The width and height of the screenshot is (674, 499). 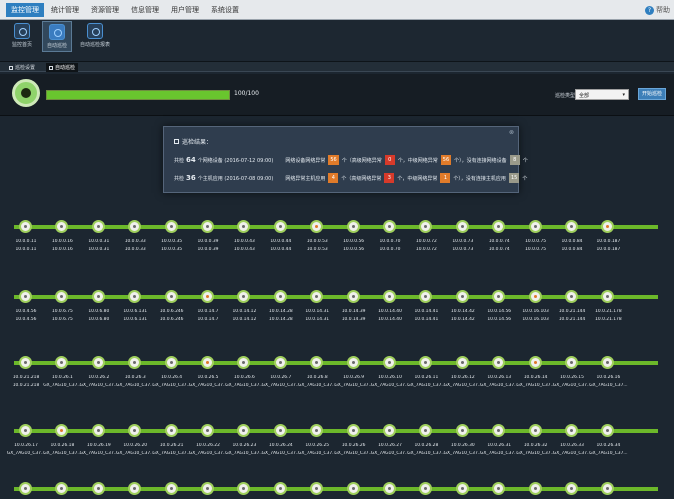 What do you see at coordinates (22, 45) in the screenshot?
I see `toolbar-monitor-home-label: 监控首页` at bounding box center [22, 45].